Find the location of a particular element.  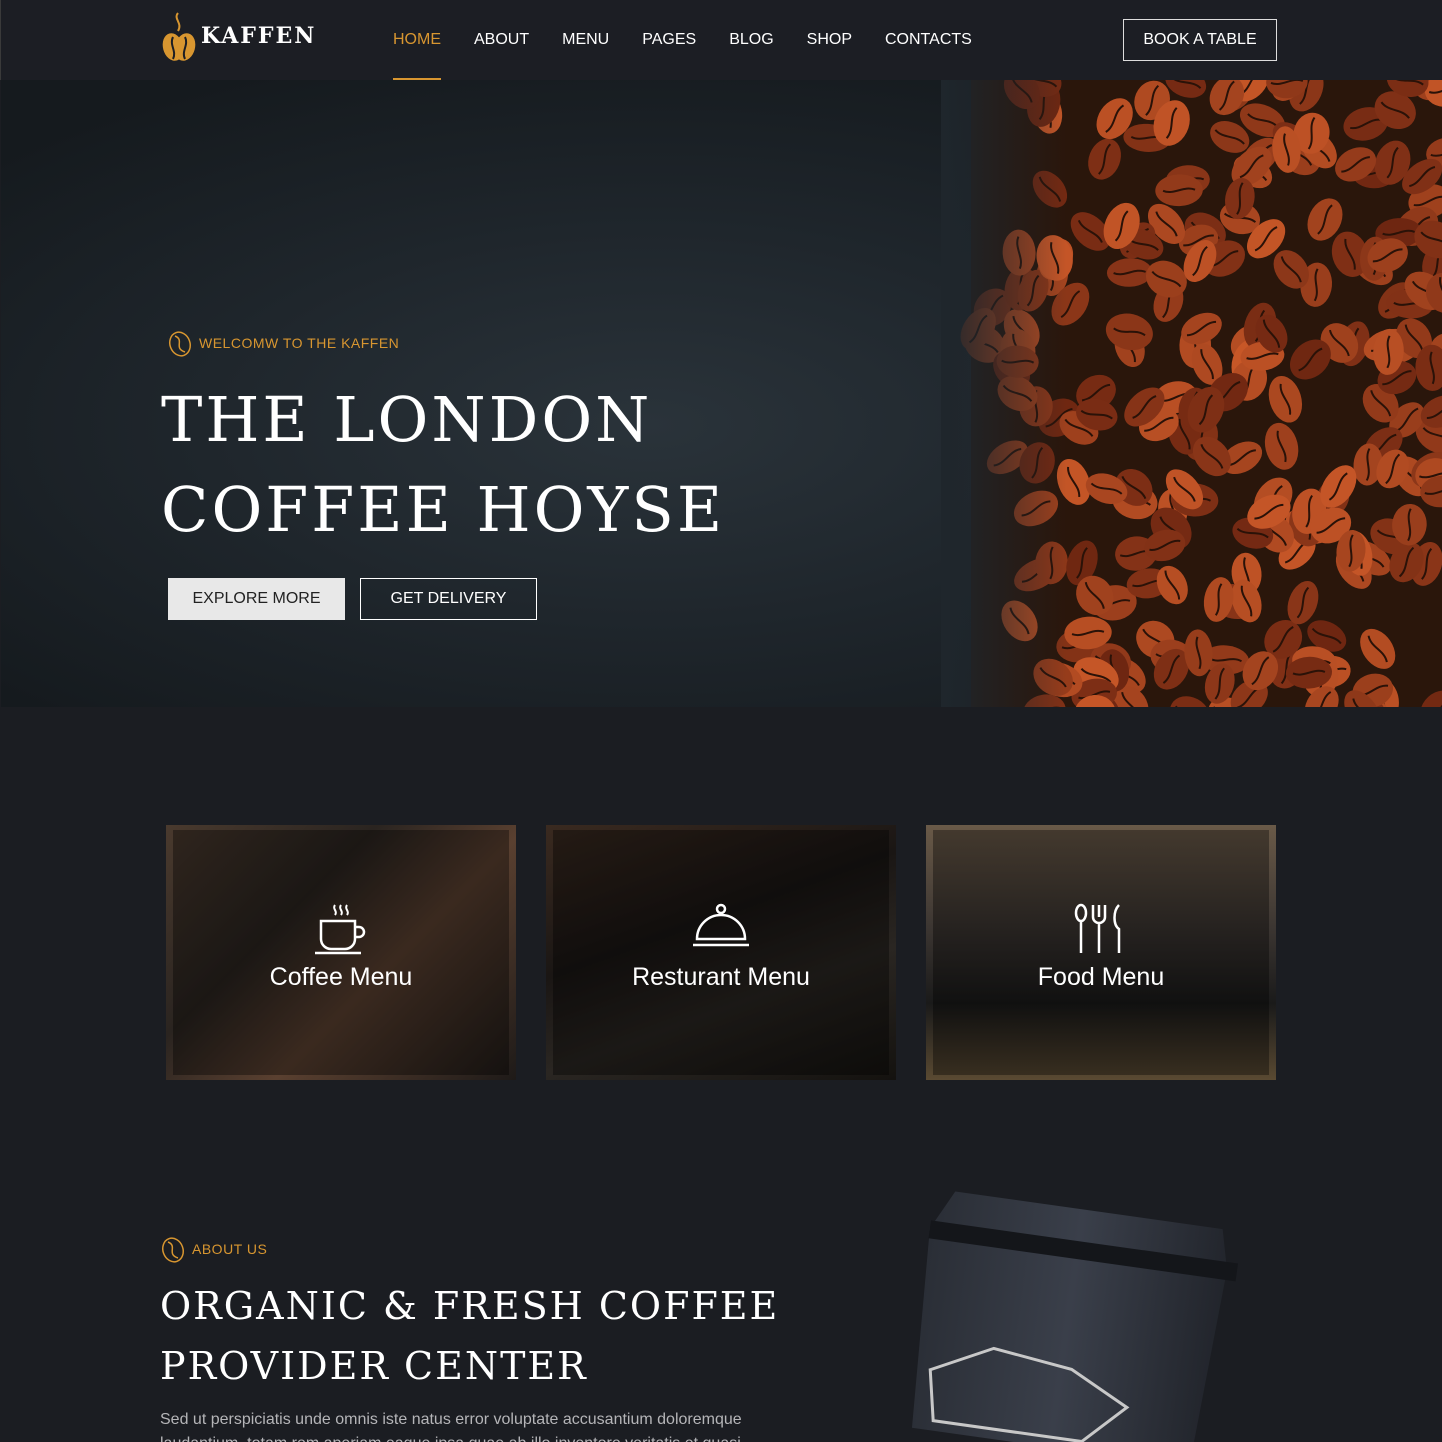

main-nav: HOME ABOUT MENU PAGES BLOG SHOP CONTACTS is located at coordinates (699, 40).